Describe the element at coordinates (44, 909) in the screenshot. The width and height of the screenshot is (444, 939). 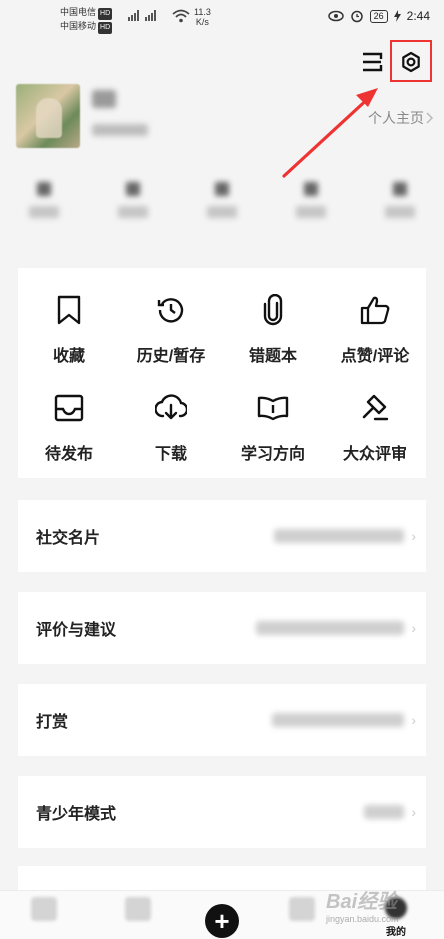
I see `home-icon` at that location.